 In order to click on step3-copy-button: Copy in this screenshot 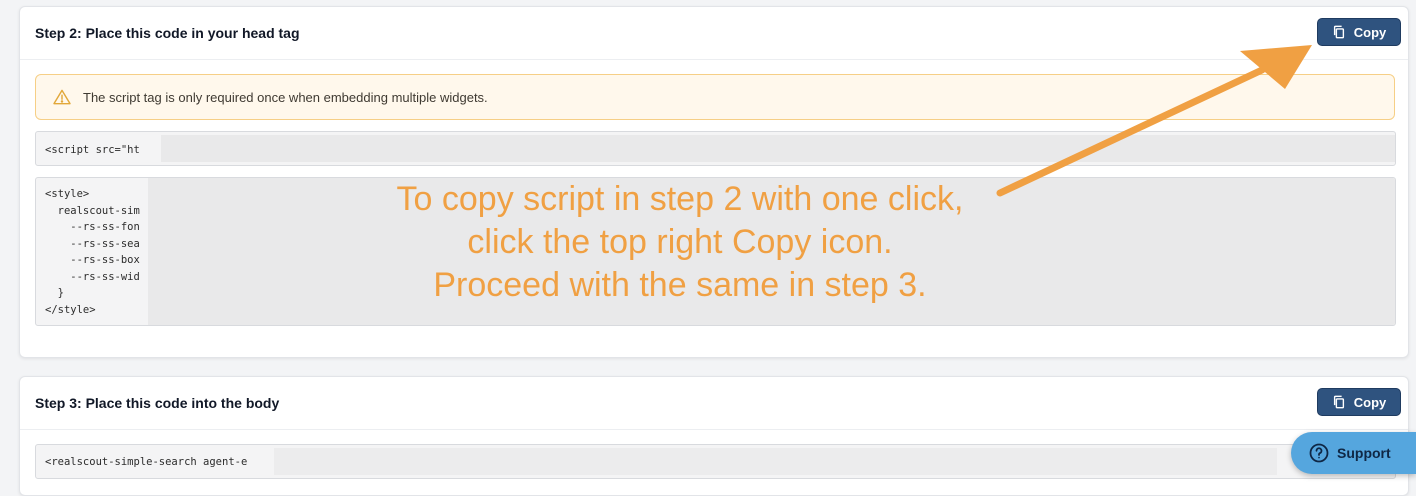, I will do `click(1359, 402)`.